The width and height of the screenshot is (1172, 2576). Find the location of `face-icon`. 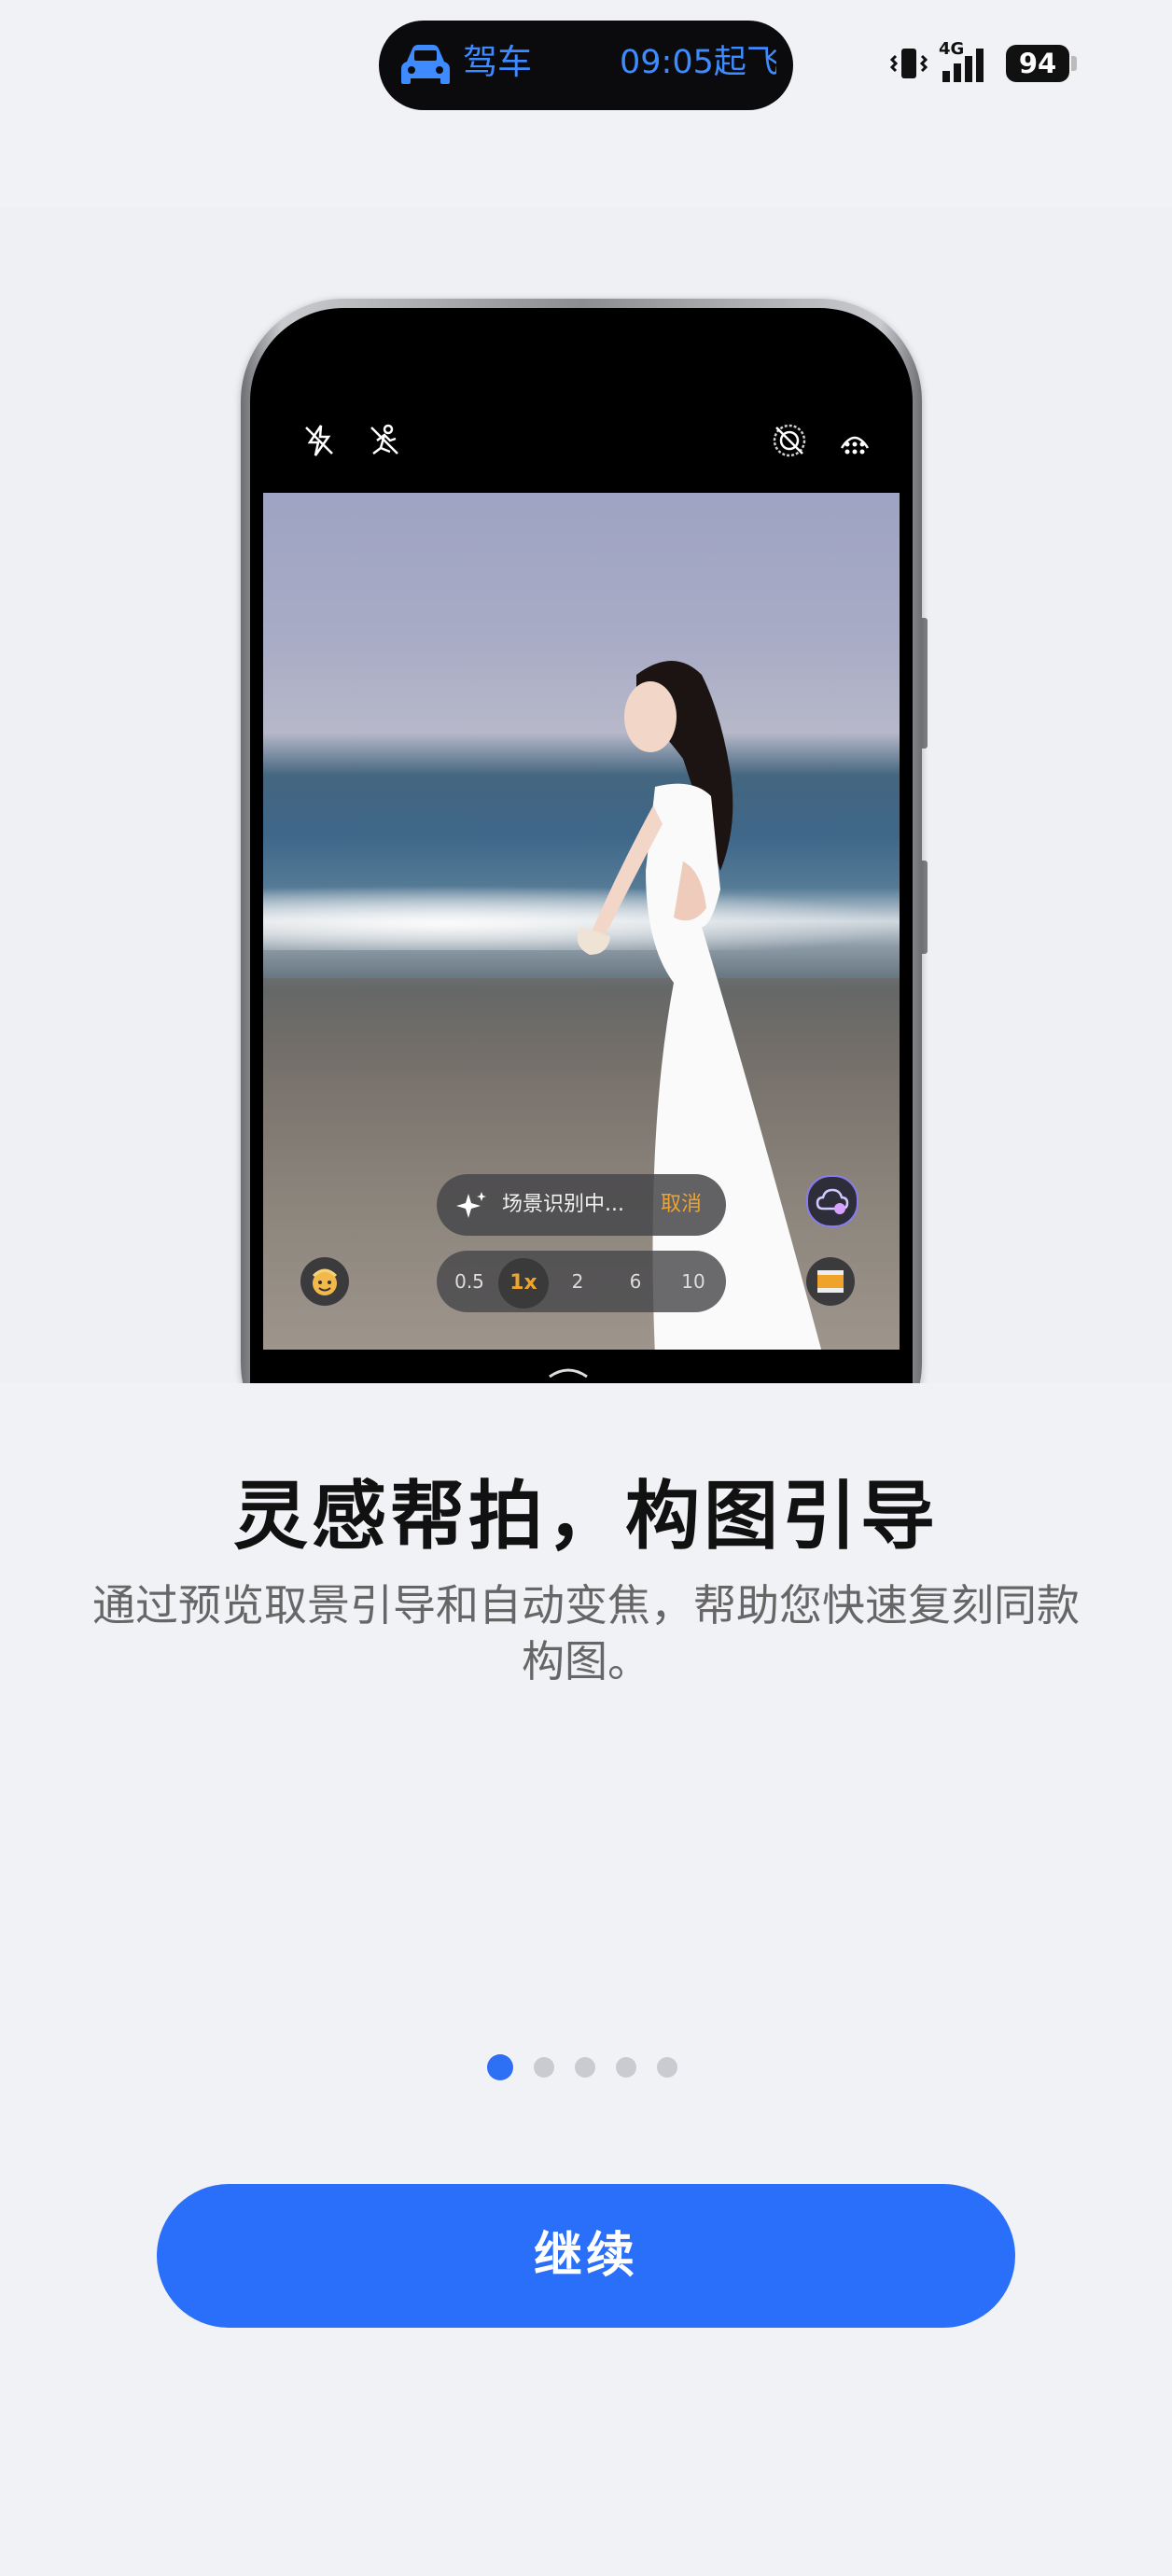

face-icon is located at coordinates (325, 1281).